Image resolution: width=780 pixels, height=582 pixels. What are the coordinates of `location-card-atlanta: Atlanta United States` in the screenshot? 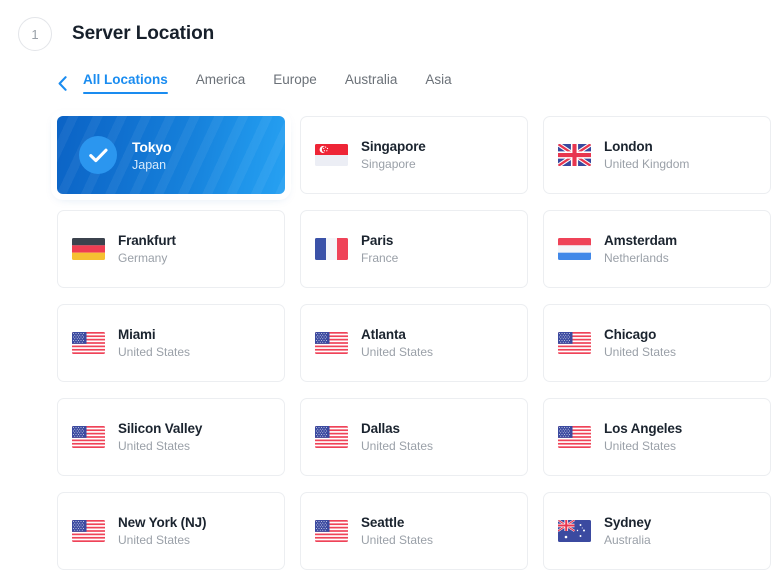 It's located at (414, 343).